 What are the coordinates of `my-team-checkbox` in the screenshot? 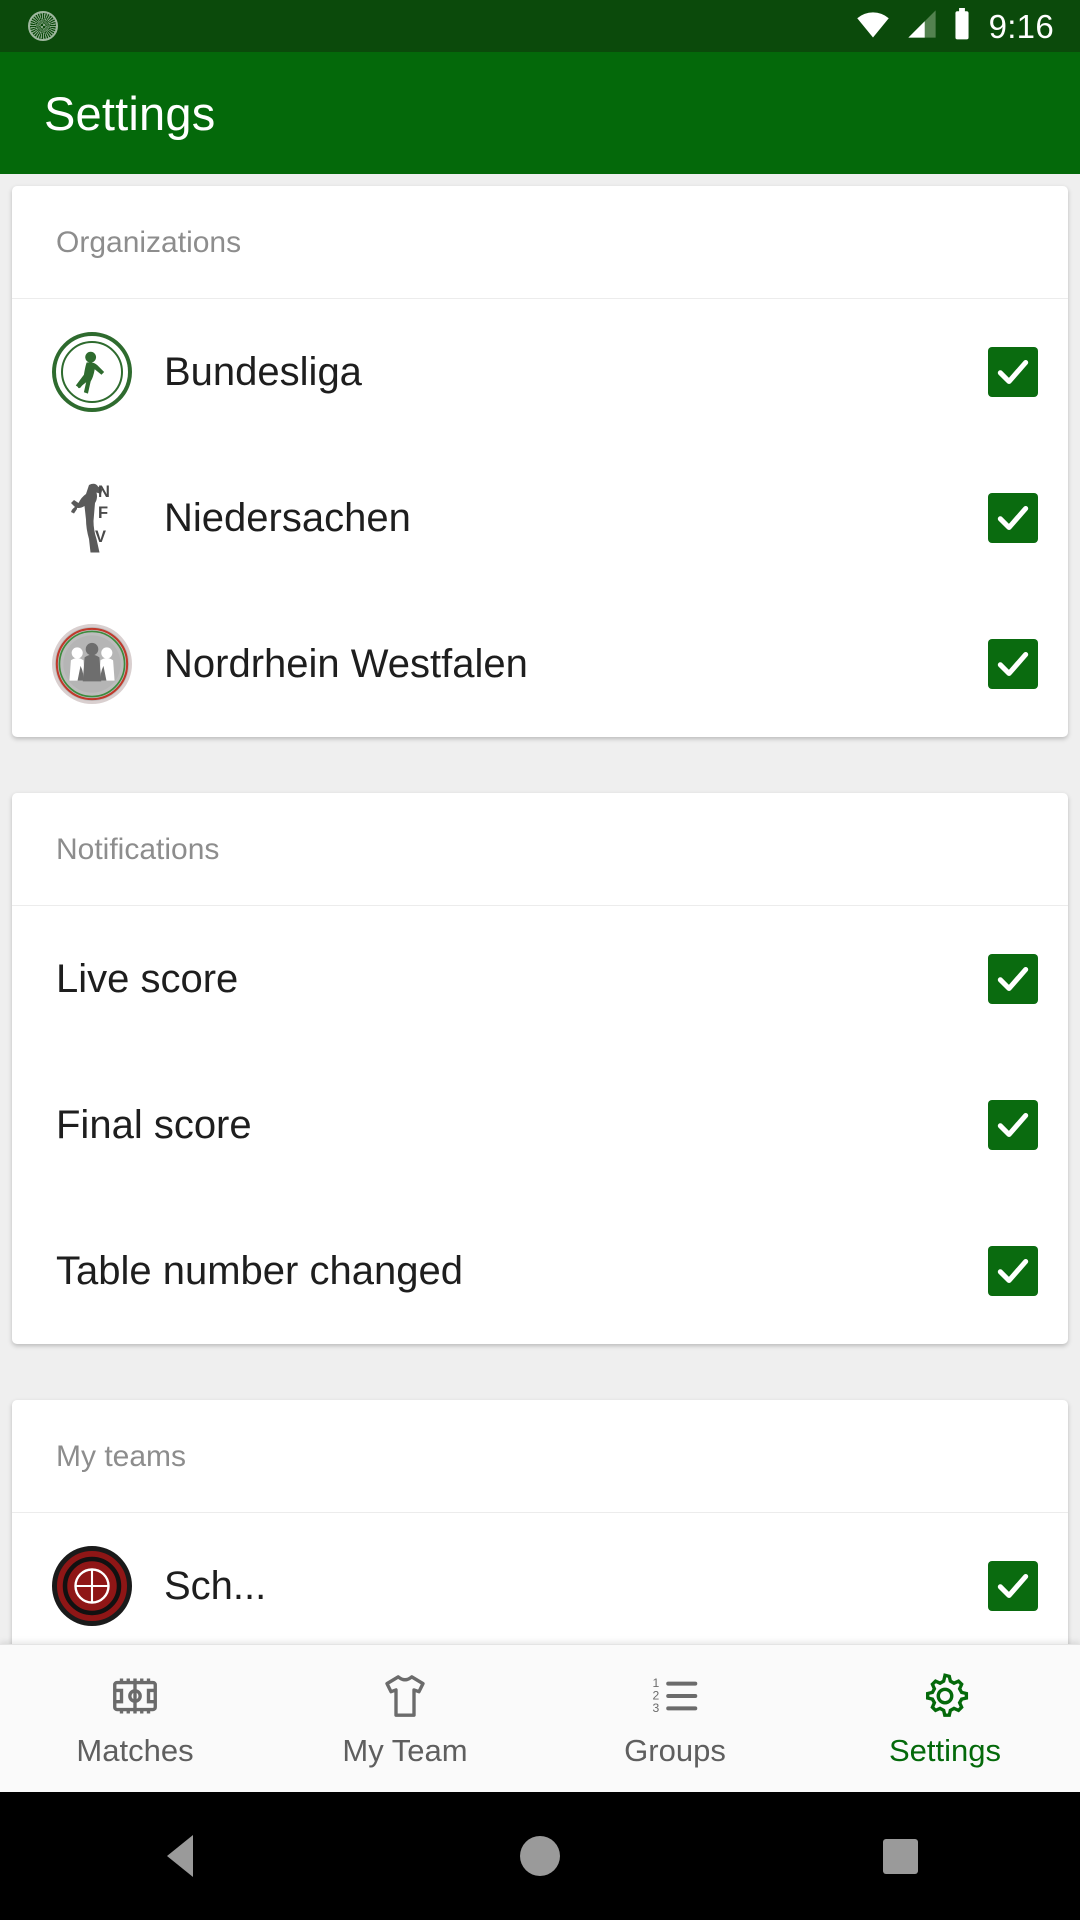 It's located at (1013, 1586).